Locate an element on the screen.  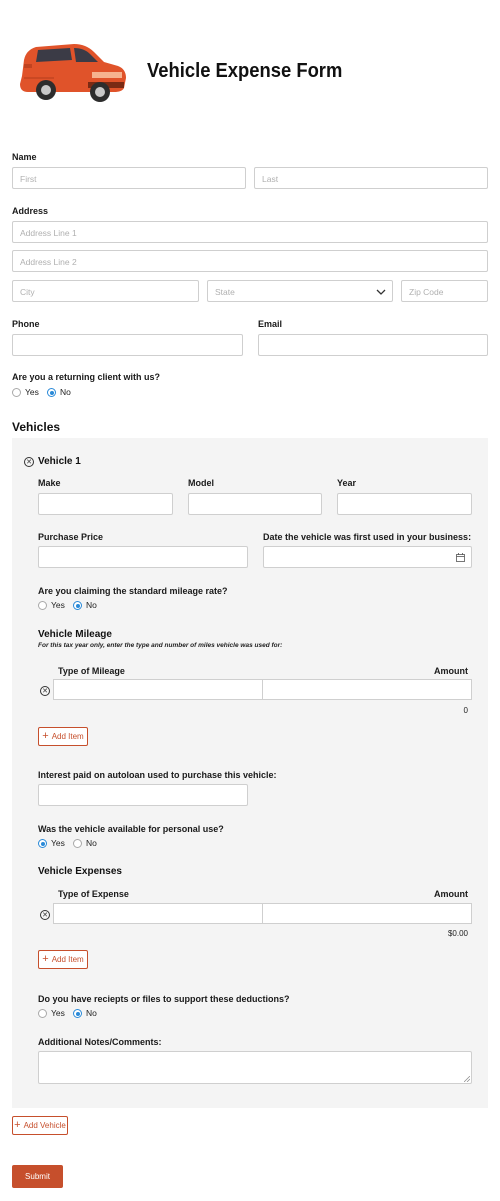
first-name-input: First is located at coordinates (129, 178).